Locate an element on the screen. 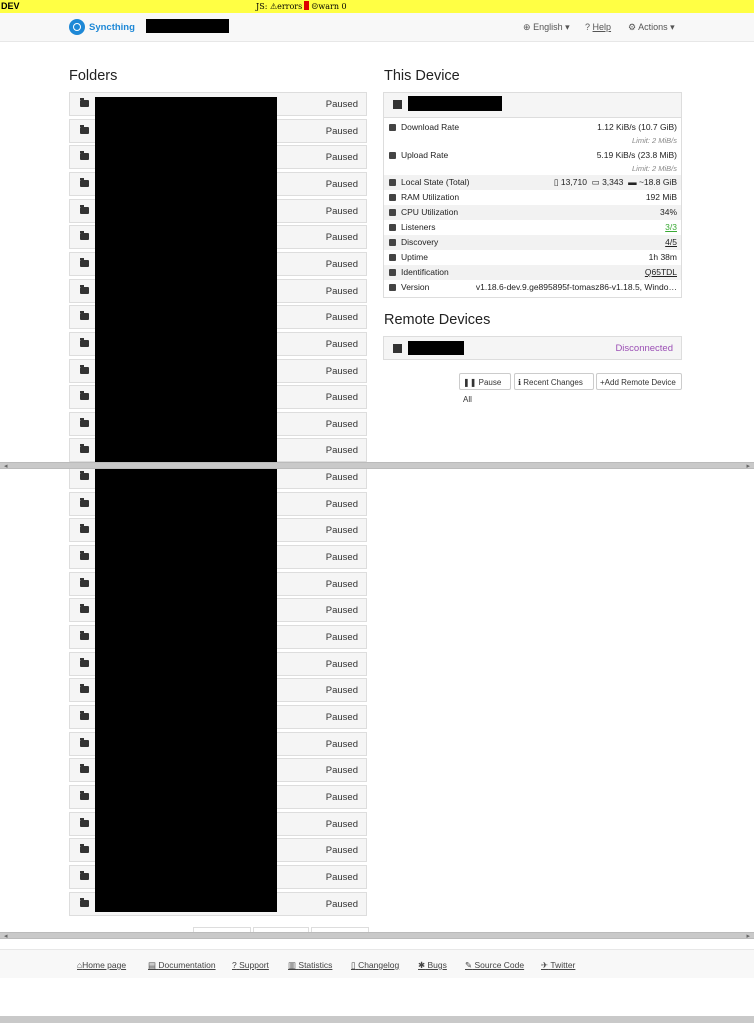 The width and height of the screenshot is (754, 1024). uptime-row: Uptime 1h 38m is located at coordinates (532, 257).